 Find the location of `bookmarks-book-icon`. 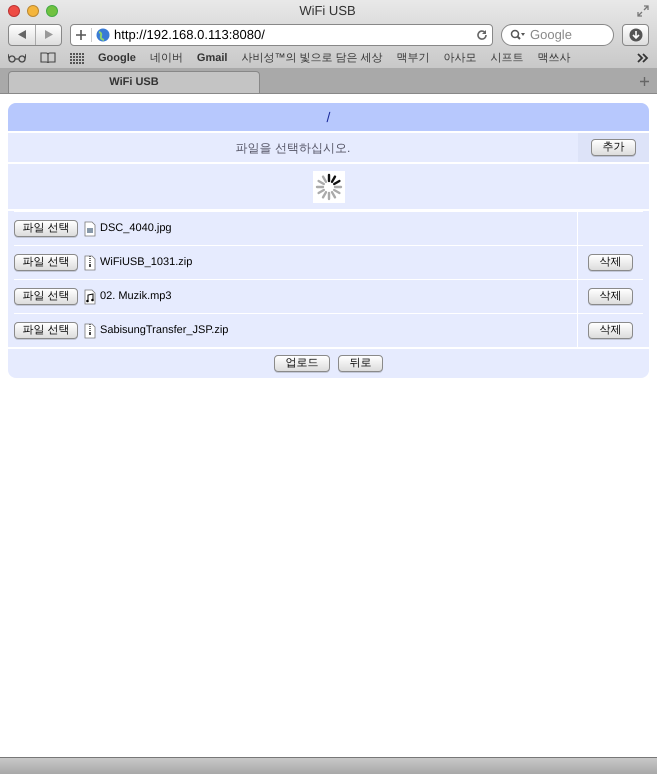

bookmarks-book-icon is located at coordinates (48, 58).